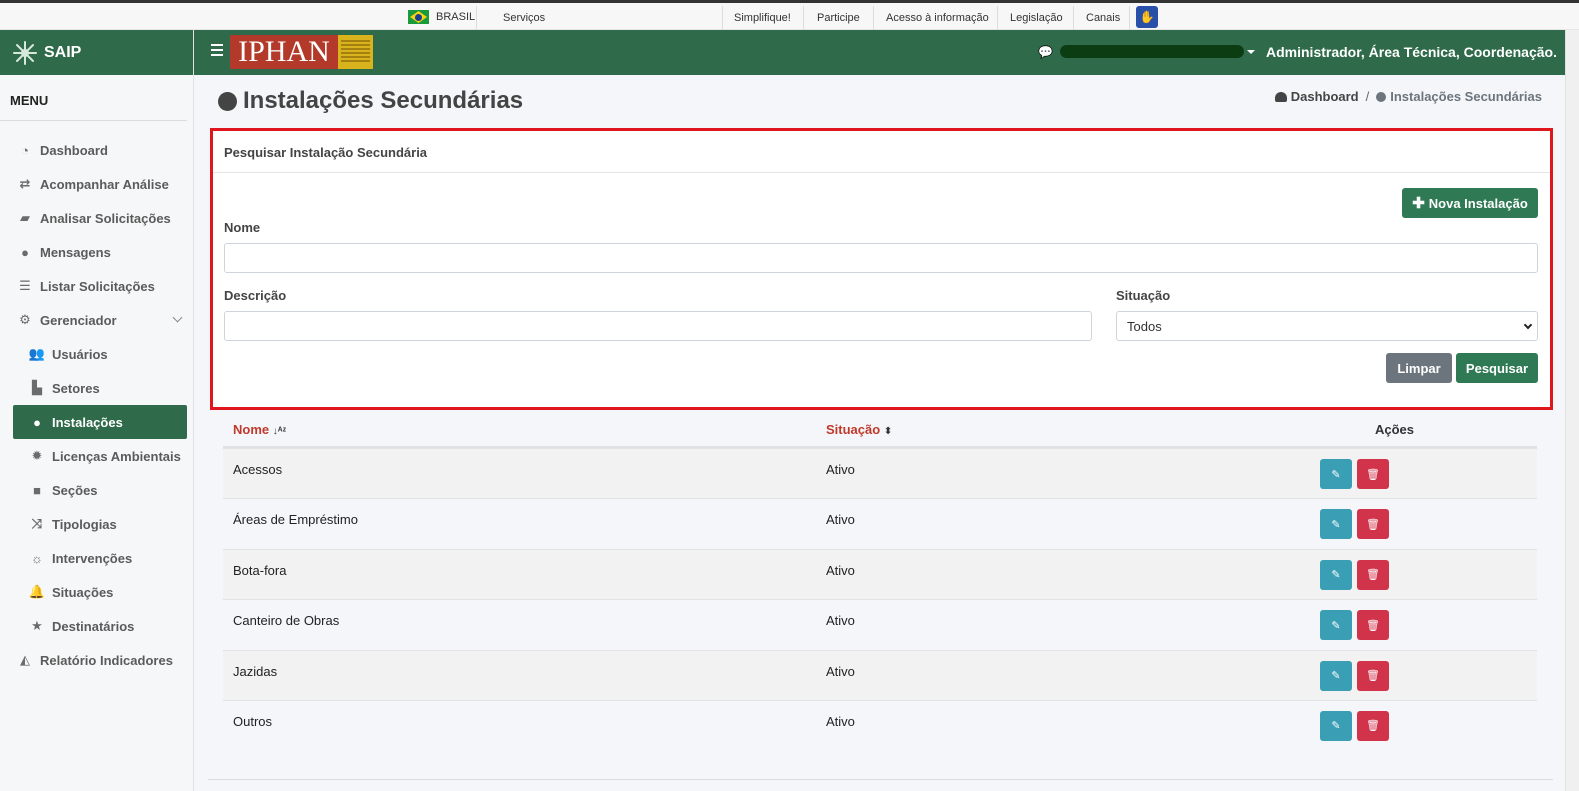 The image size is (1579, 791). I want to click on sidebar-item-listar-solicitacoes: ☰ Listar Solicitações, so click(96, 286).